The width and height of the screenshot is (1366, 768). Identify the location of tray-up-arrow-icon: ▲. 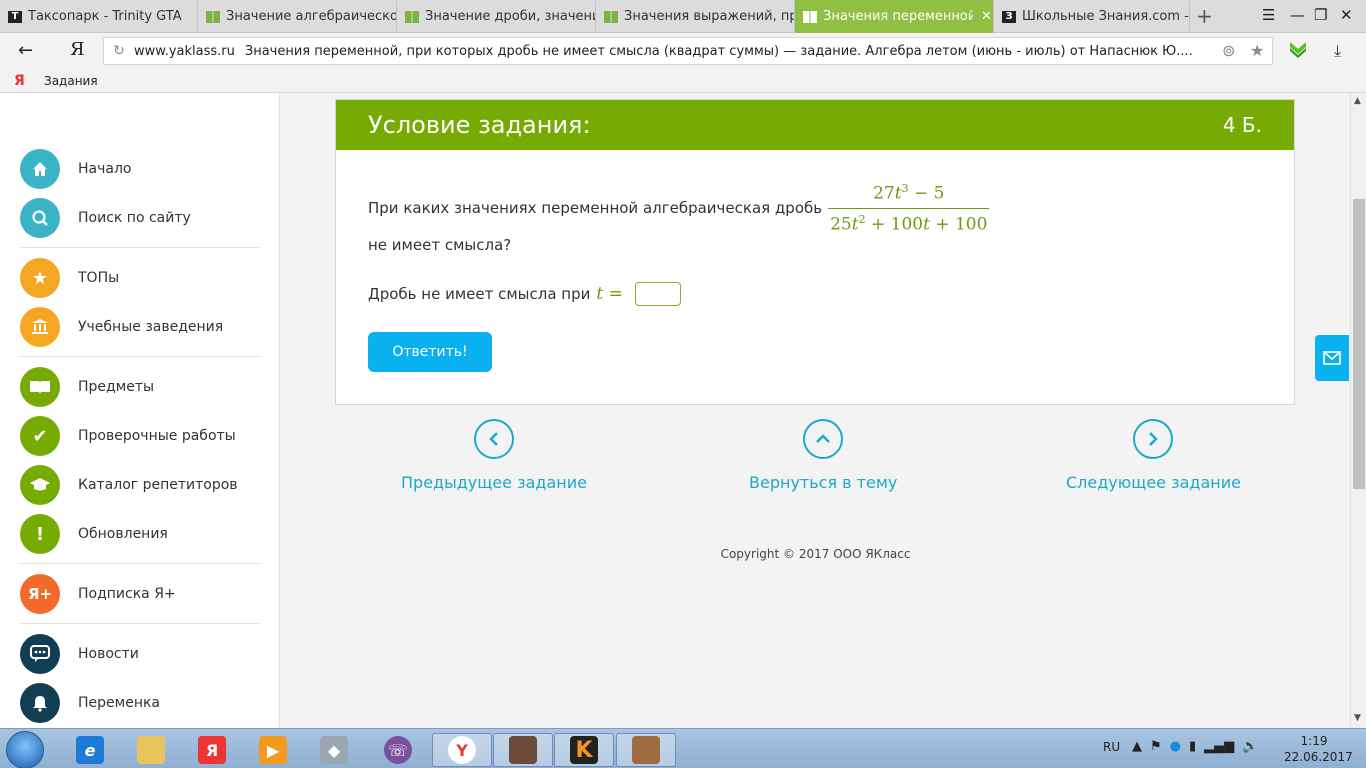
(1137, 746).